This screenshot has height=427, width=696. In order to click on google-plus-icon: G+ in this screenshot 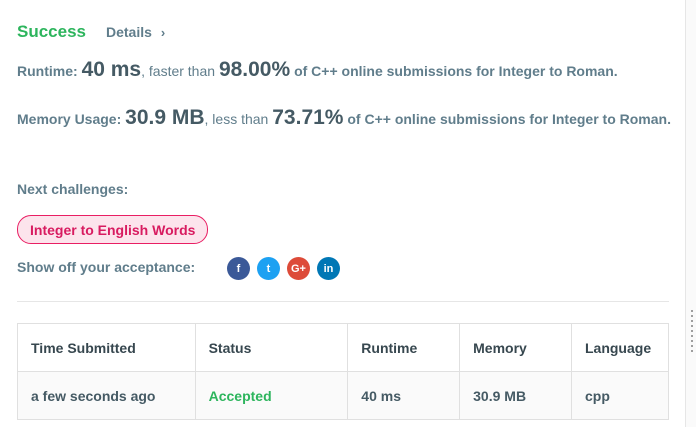, I will do `click(298, 268)`.